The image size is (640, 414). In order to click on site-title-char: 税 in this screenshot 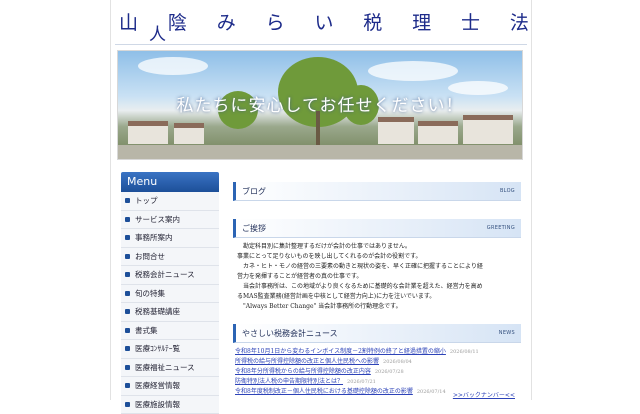, I will do `click(372, 21)`.